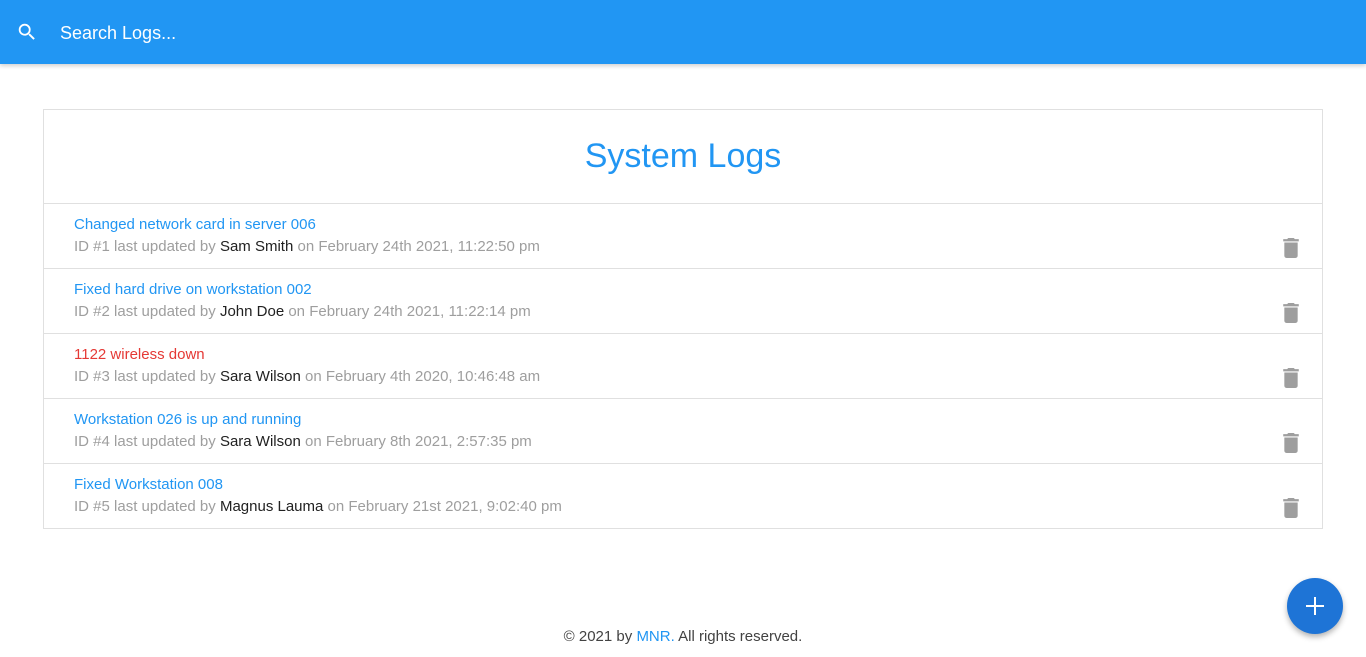 The width and height of the screenshot is (1366, 657). I want to click on top-navbar, so click(683, 32).